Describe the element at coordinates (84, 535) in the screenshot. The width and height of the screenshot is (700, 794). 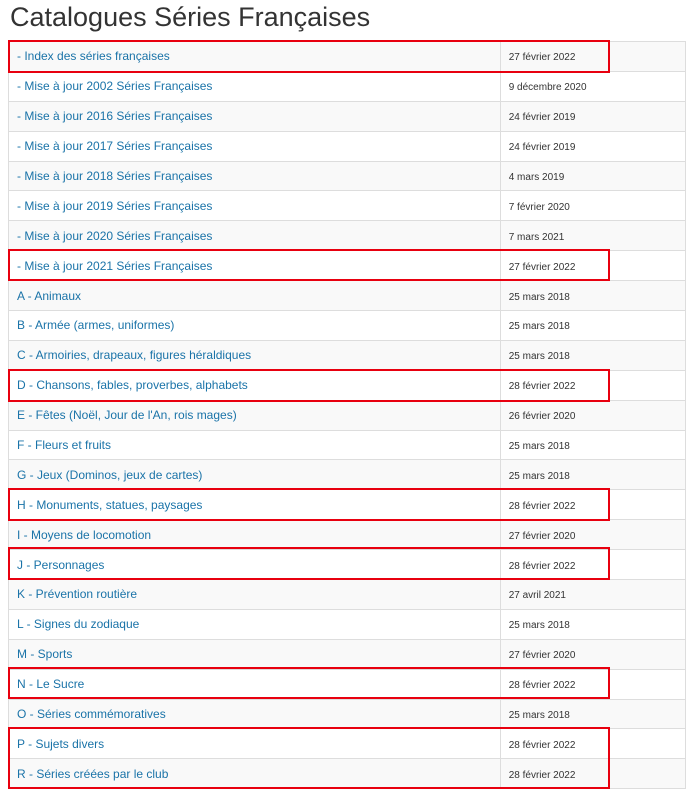
I see `catalogue-link: I - Moyens de locomotion` at that location.